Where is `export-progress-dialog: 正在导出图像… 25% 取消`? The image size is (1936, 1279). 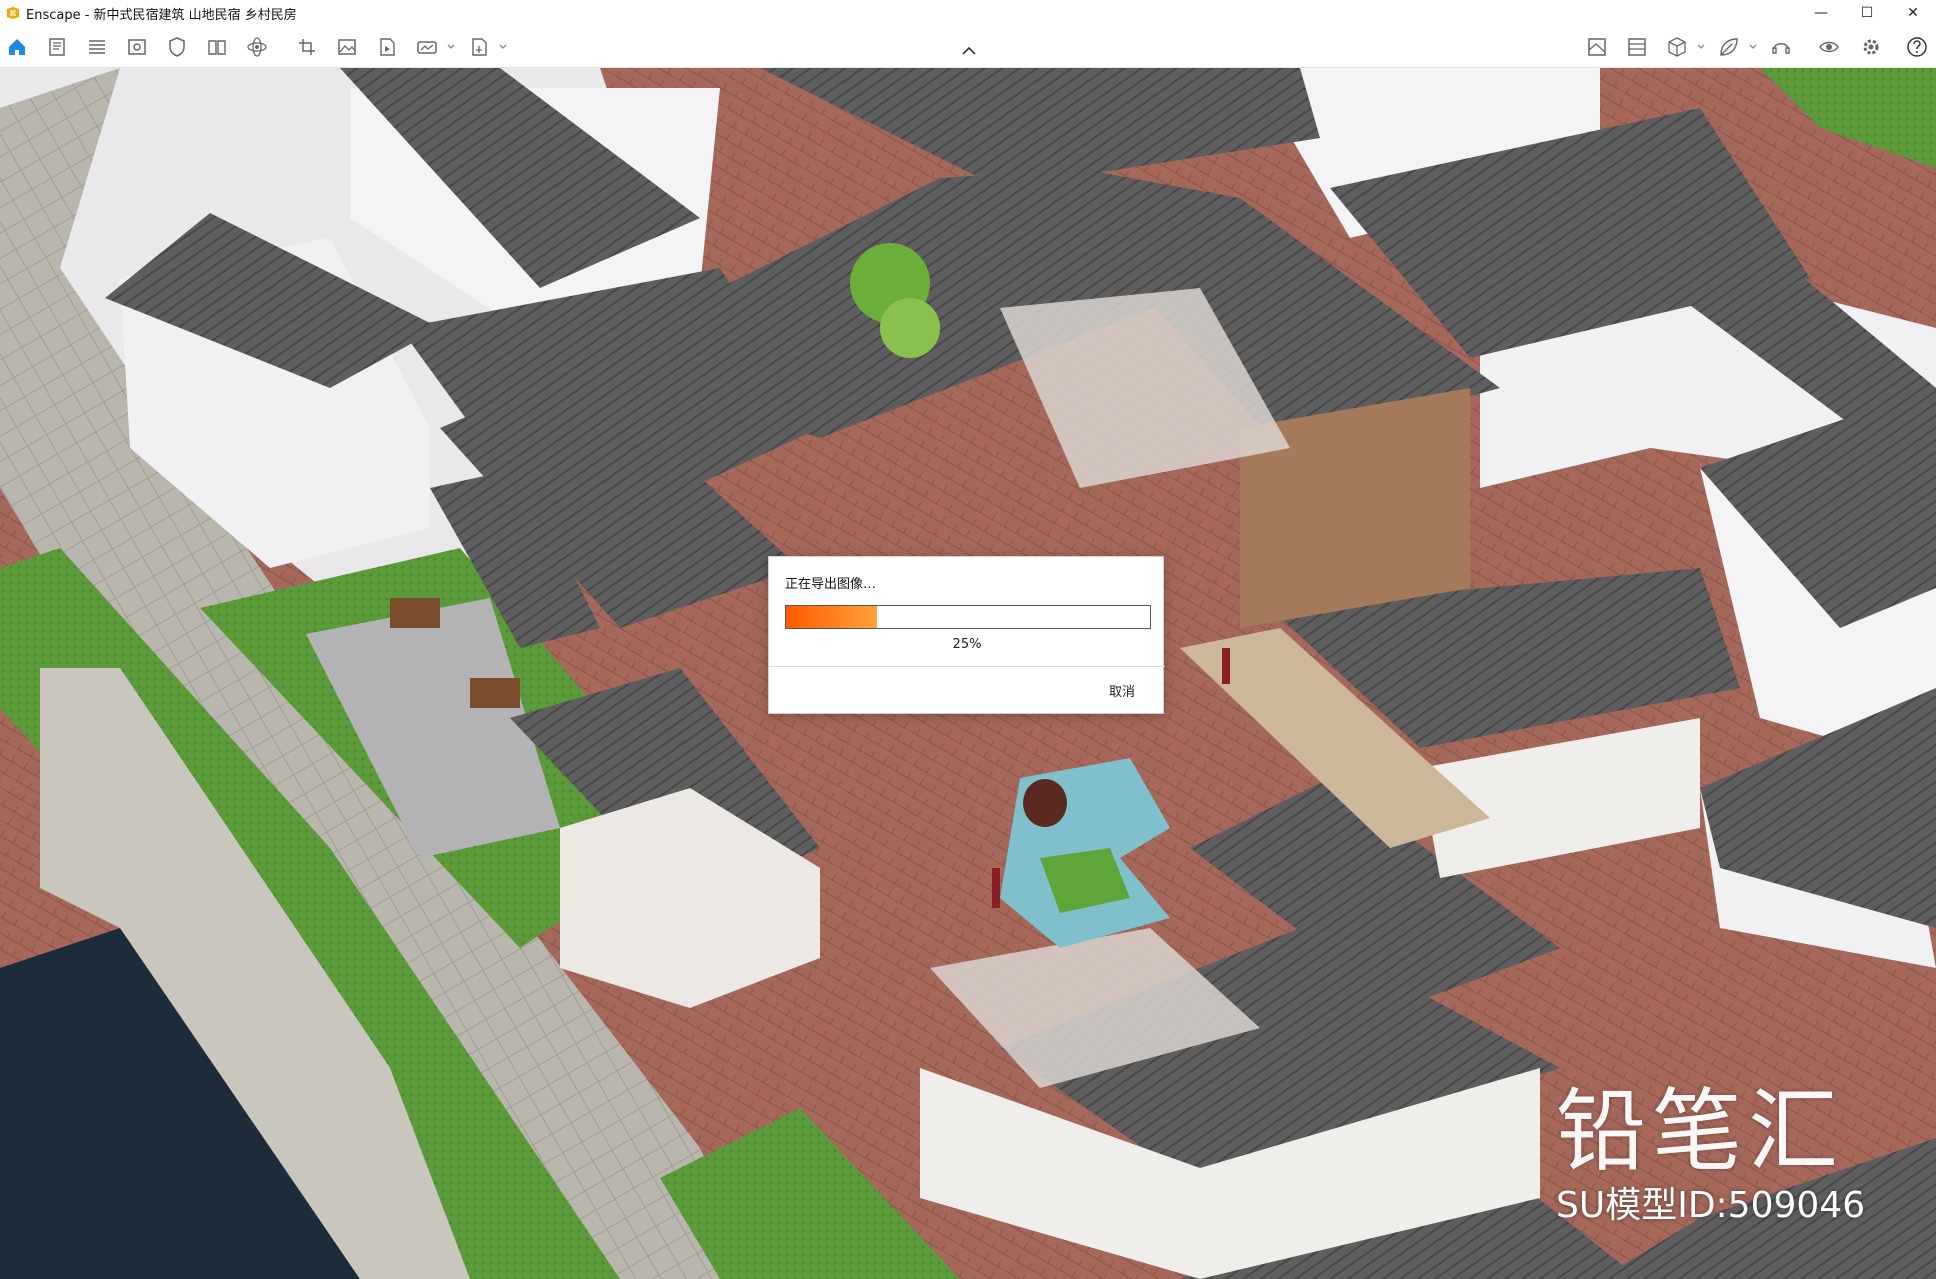
export-progress-dialog: 正在导出图像… 25% 取消 is located at coordinates (966, 635).